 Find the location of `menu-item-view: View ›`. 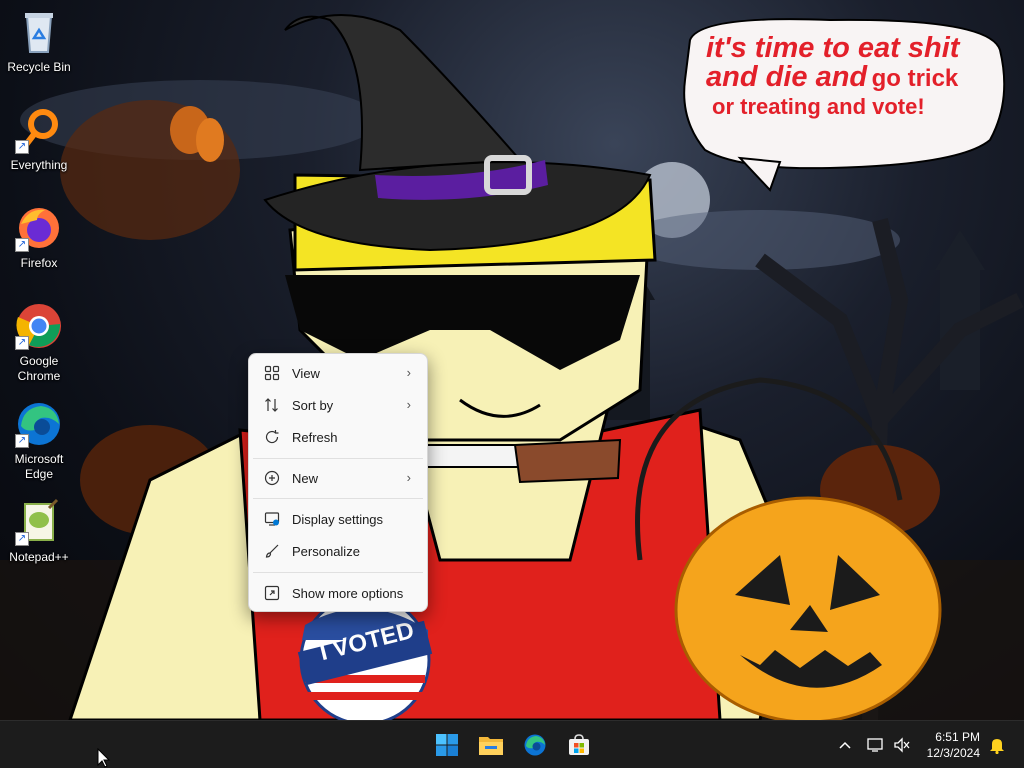

menu-item-view: View › is located at coordinates (338, 373).